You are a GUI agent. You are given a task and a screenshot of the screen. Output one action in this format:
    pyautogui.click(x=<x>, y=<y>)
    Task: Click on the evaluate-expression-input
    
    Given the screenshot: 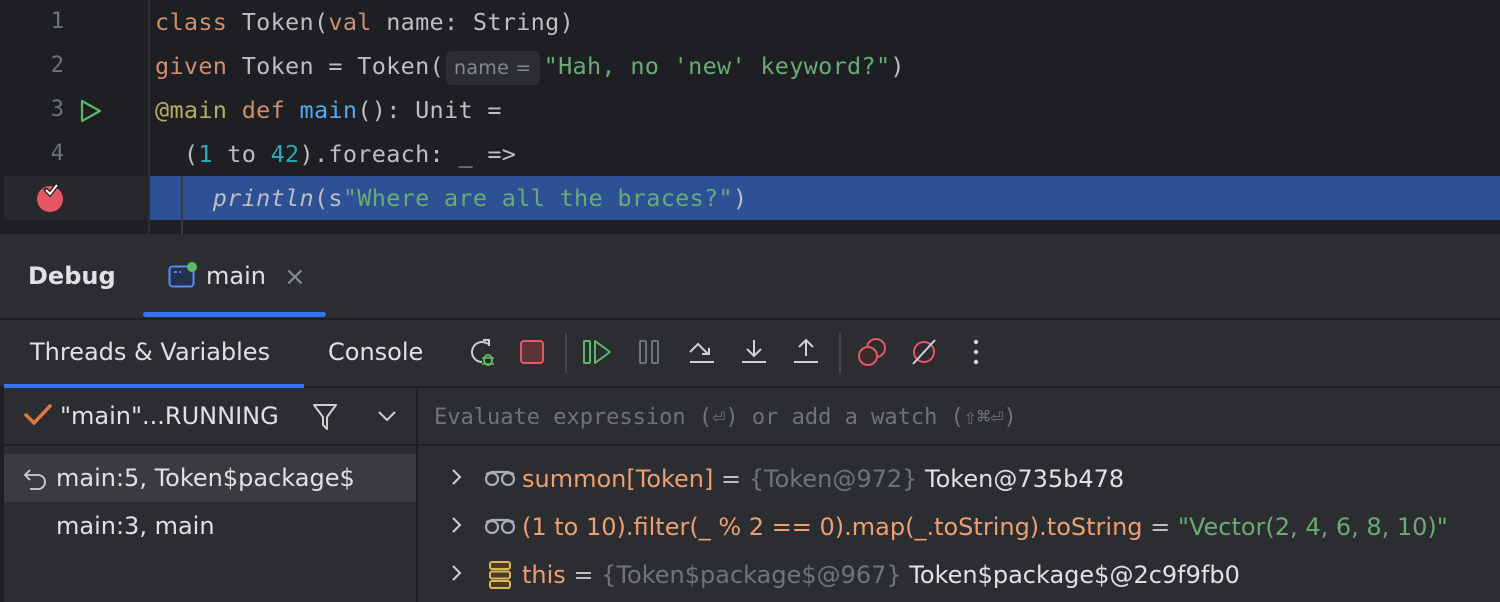 What is the action you would take?
    pyautogui.click(x=959, y=417)
    